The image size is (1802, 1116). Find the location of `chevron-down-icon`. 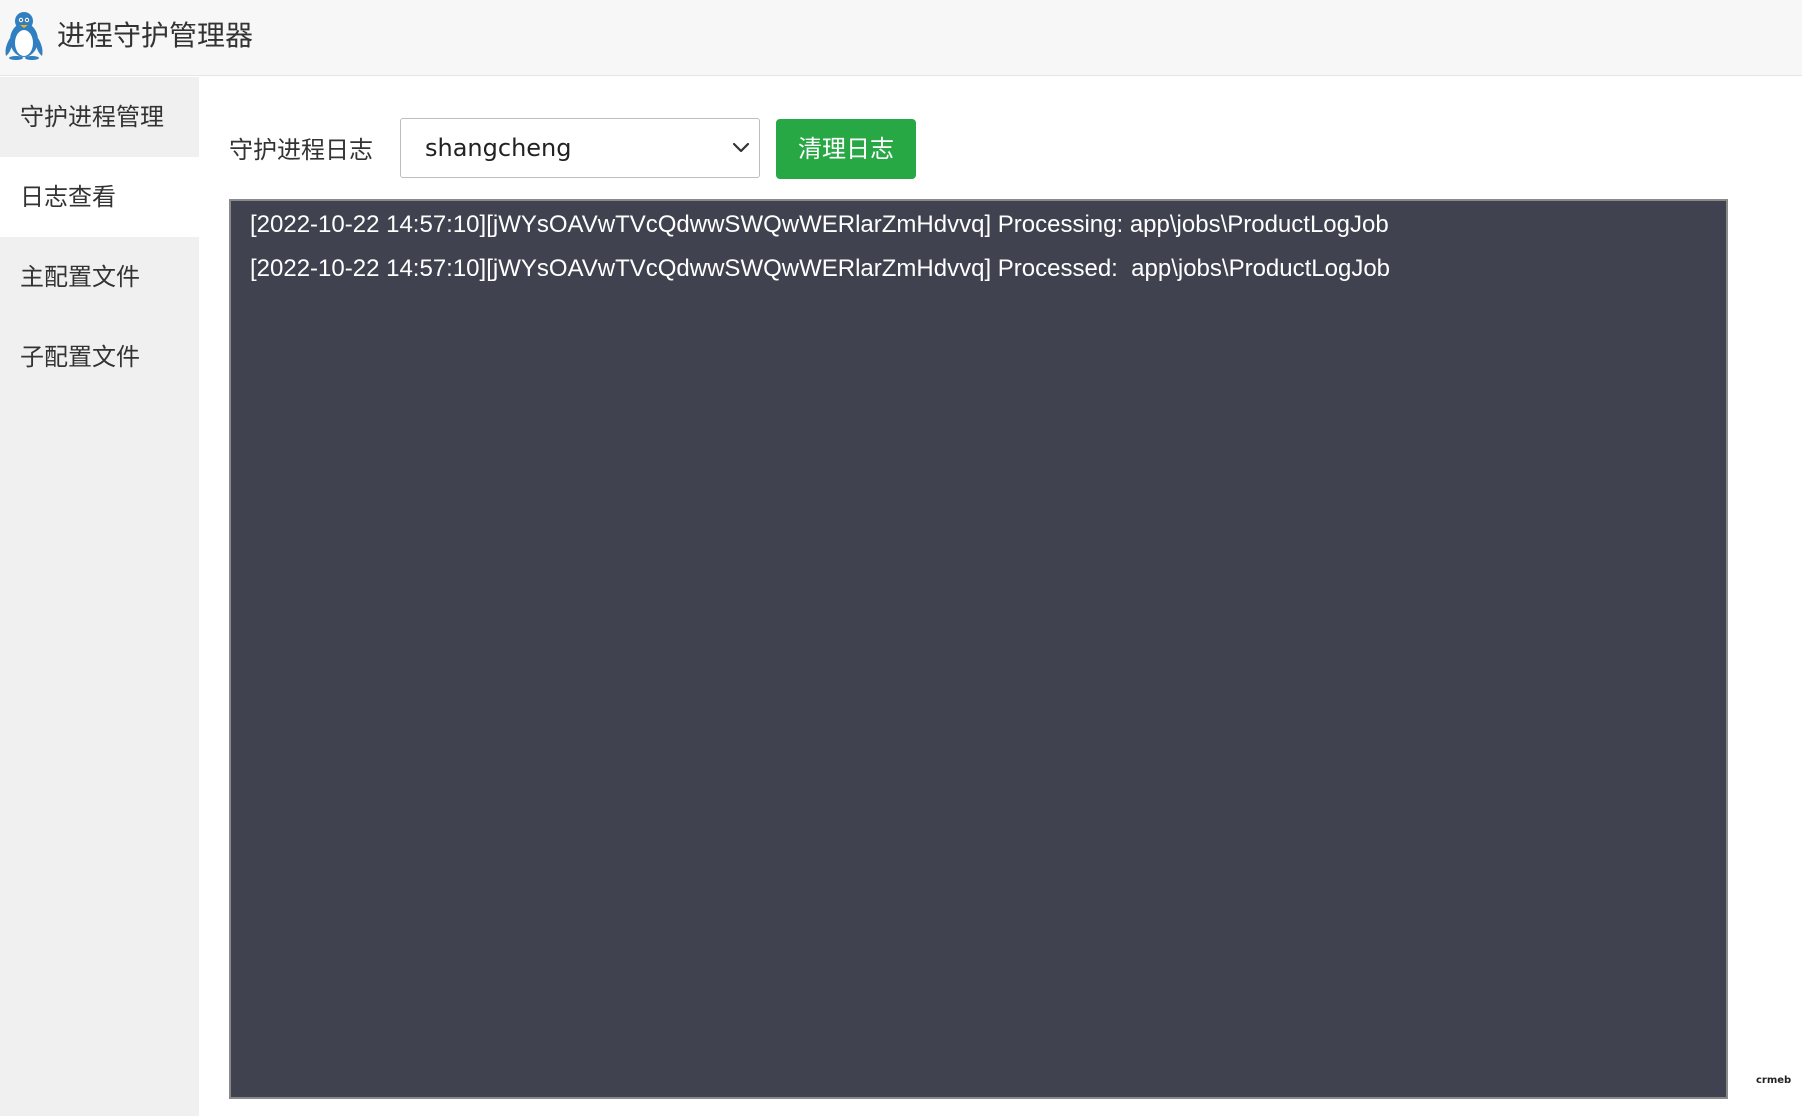

chevron-down-icon is located at coordinates (741, 147).